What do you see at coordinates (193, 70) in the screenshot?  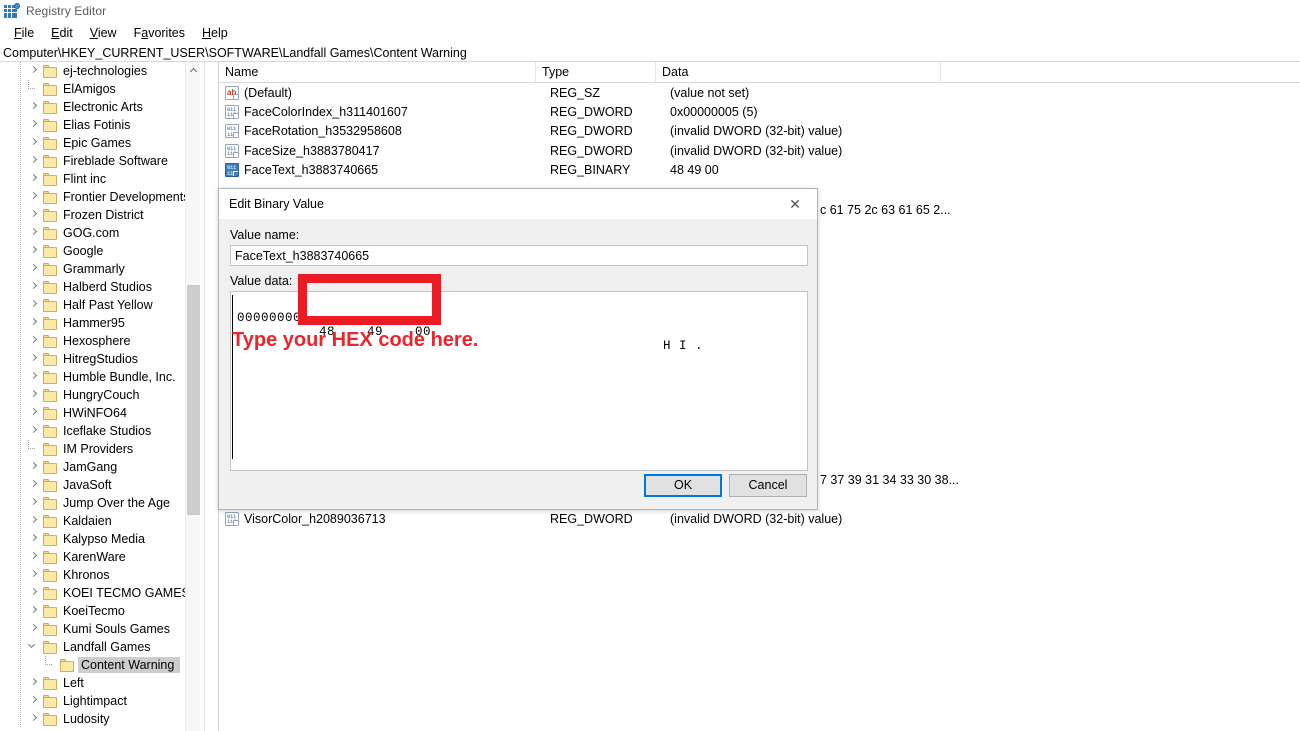 I see `scroll-up-arrow-icon` at bounding box center [193, 70].